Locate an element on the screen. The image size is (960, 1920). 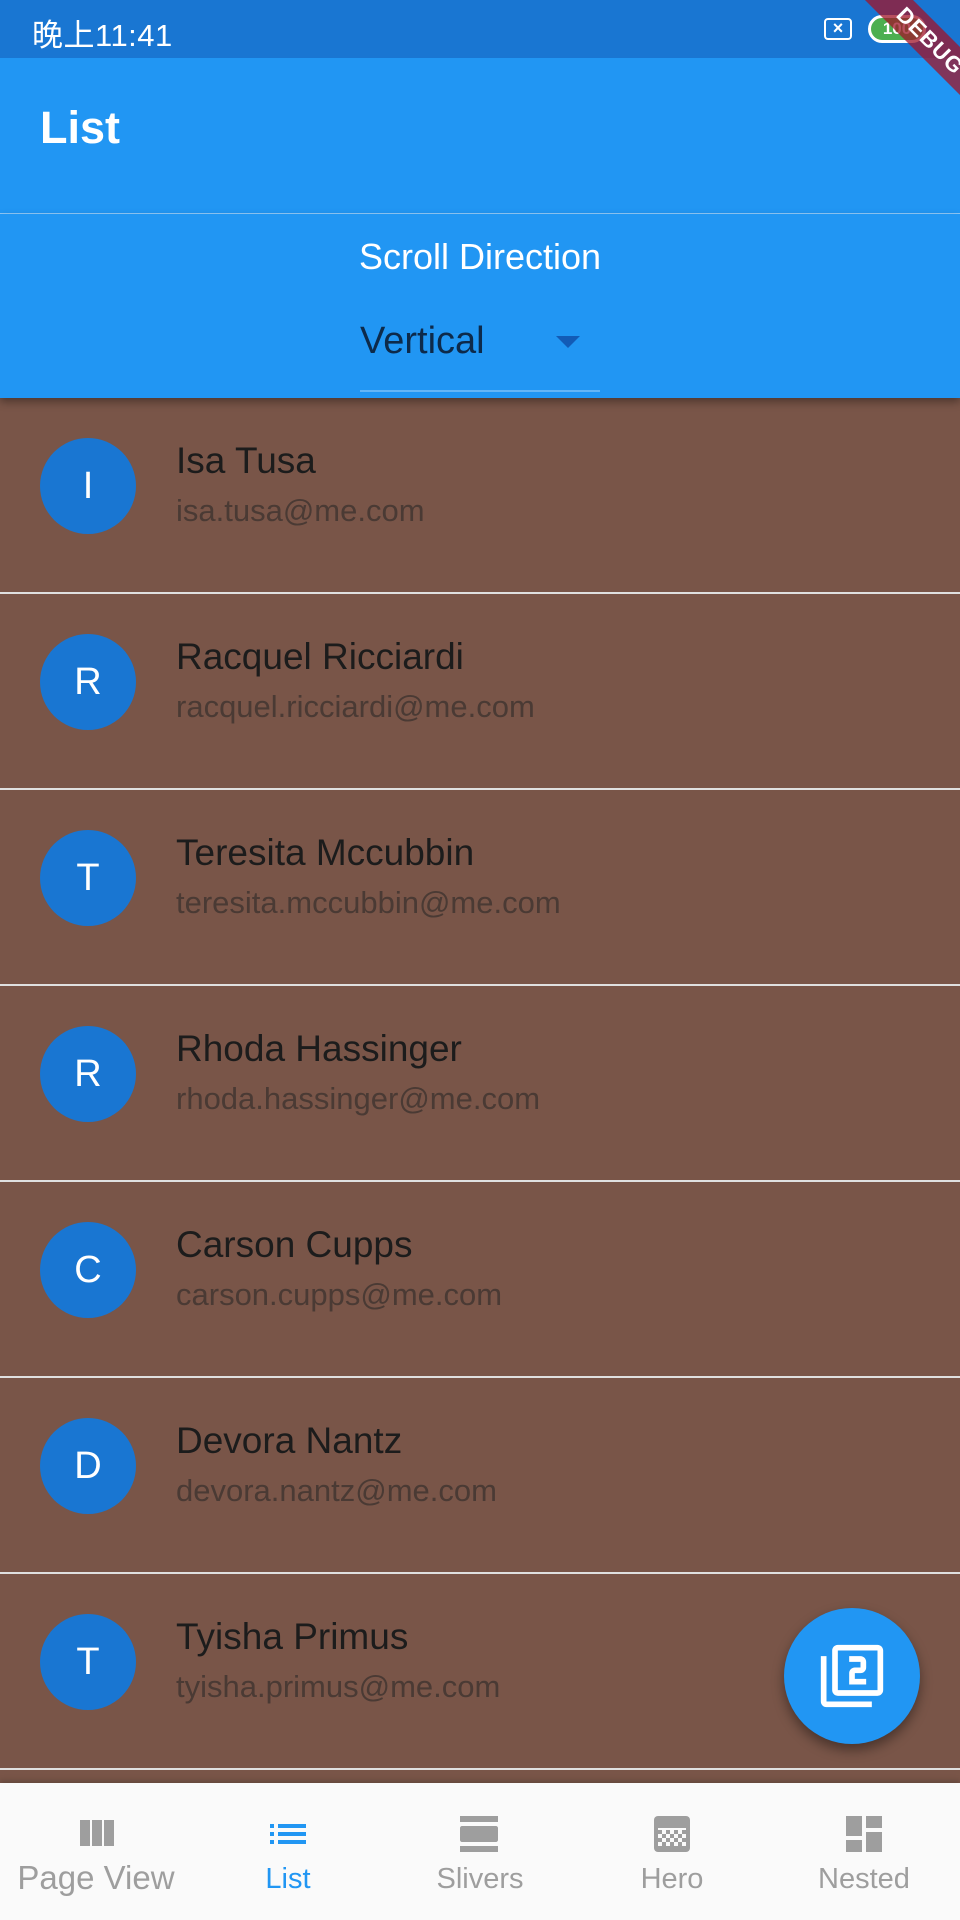
list-item-name: Rhoda Hassinger is located at coordinates (319, 1048).